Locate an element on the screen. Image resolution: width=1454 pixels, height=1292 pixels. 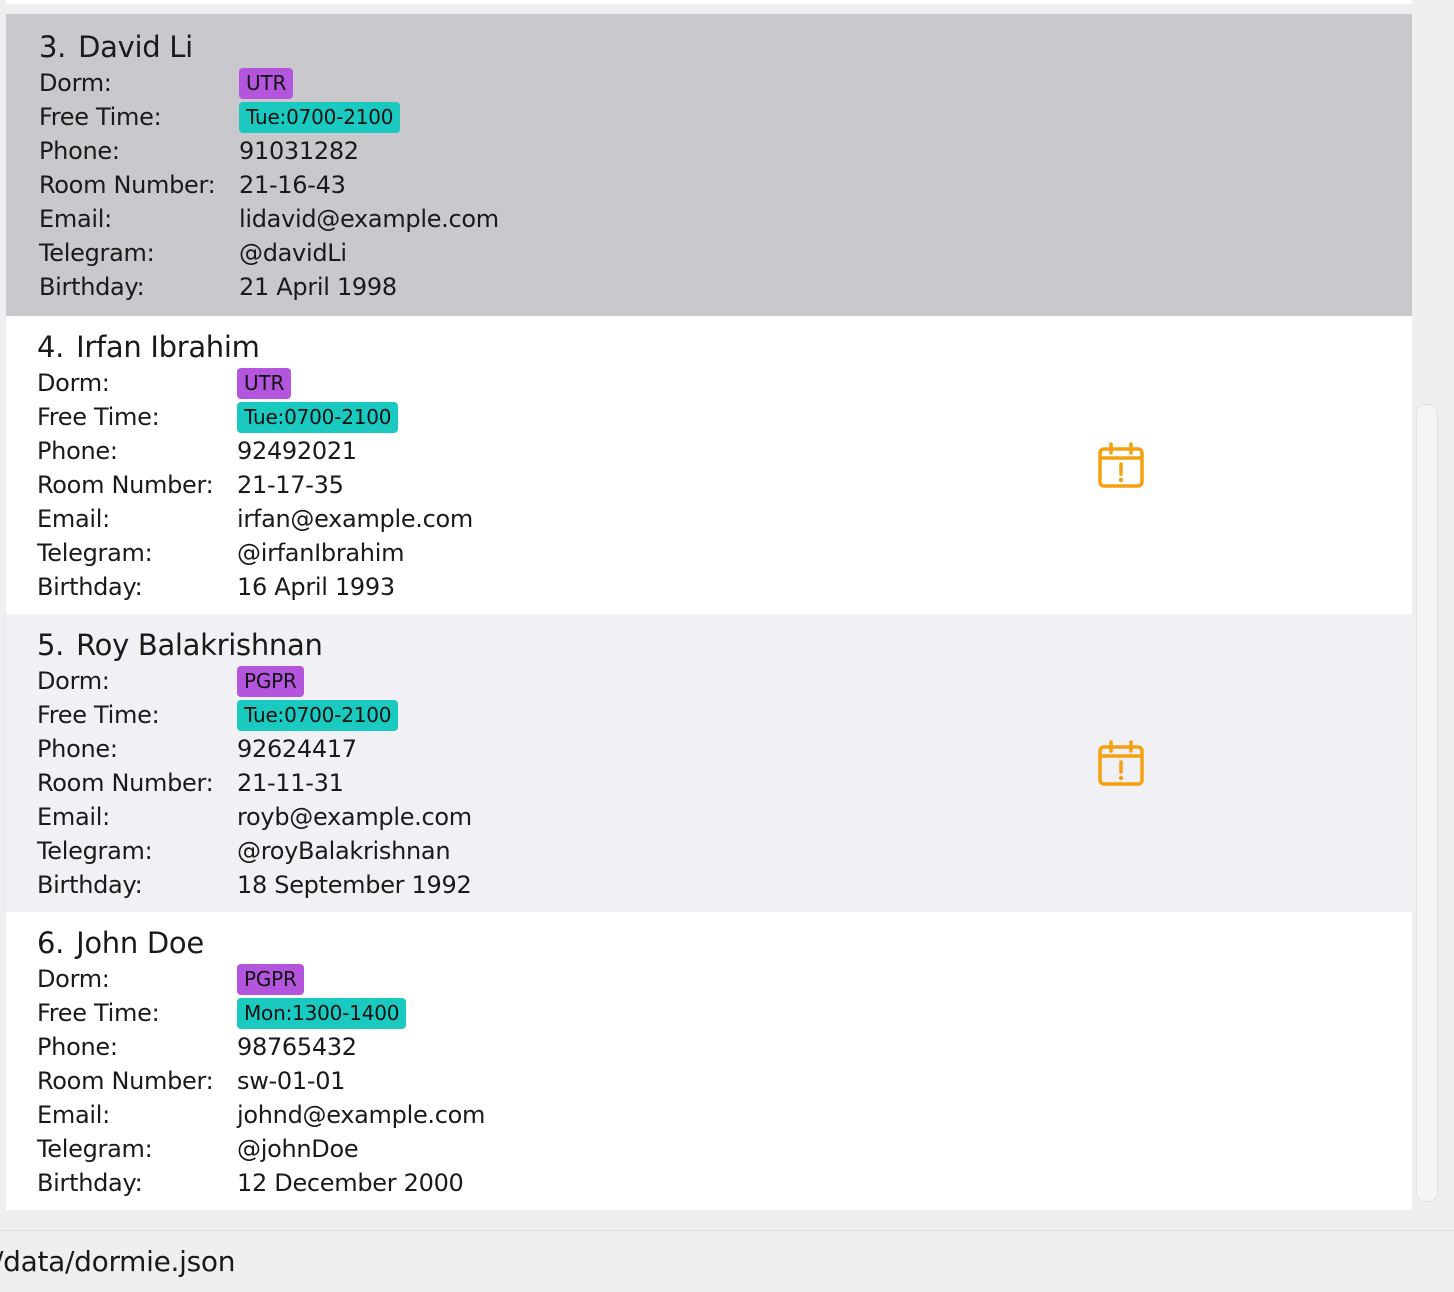
birthday-value: 12 December 2000 is located at coordinates (350, 1183).